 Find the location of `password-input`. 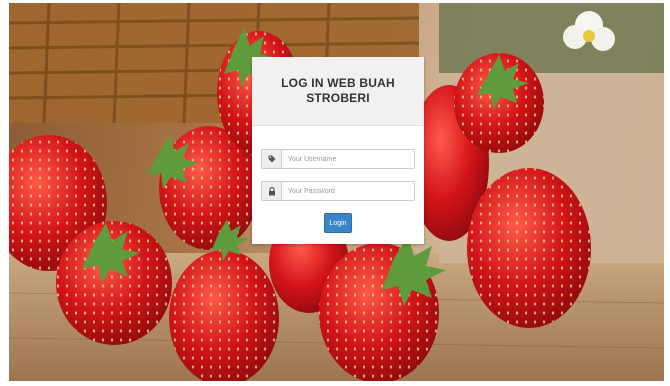

password-input is located at coordinates (348, 191).